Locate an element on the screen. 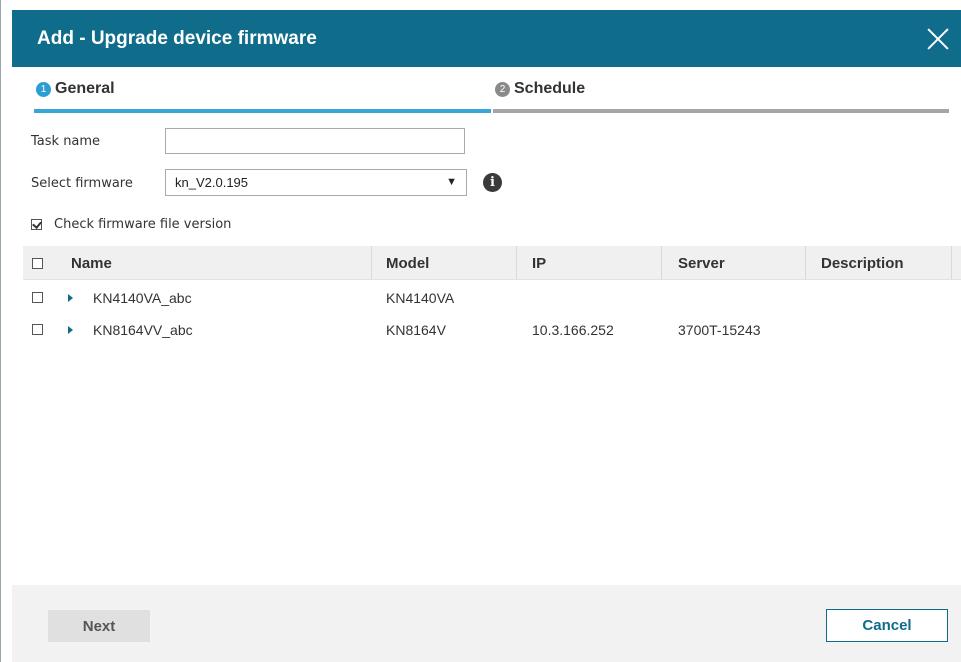 This screenshot has width=961, height=662. table-row: KN4140VA_abc KN4140VA is located at coordinates (488, 298).